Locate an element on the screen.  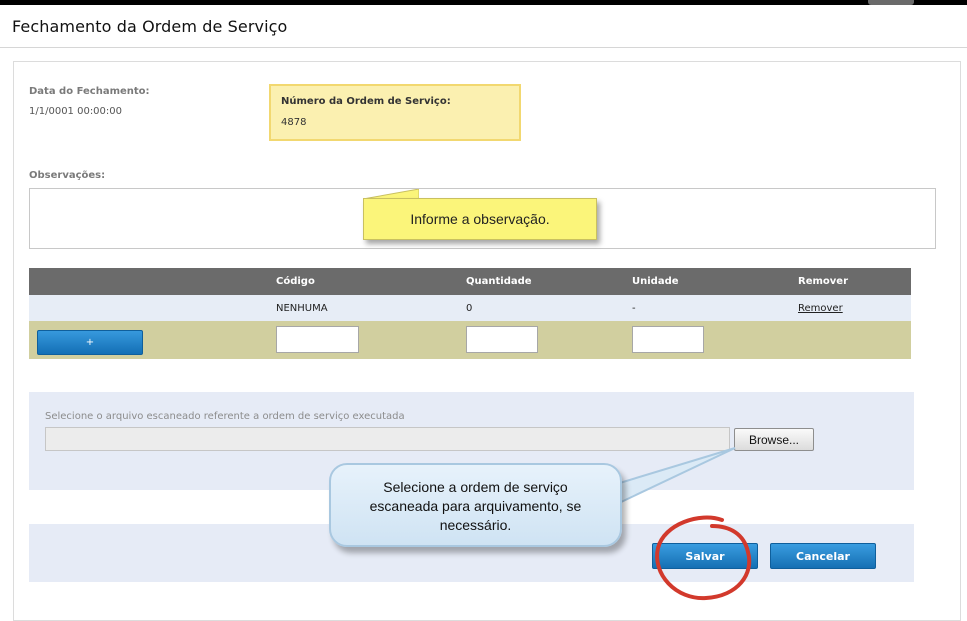
remove-link: Remover is located at coordinates (820, 308).